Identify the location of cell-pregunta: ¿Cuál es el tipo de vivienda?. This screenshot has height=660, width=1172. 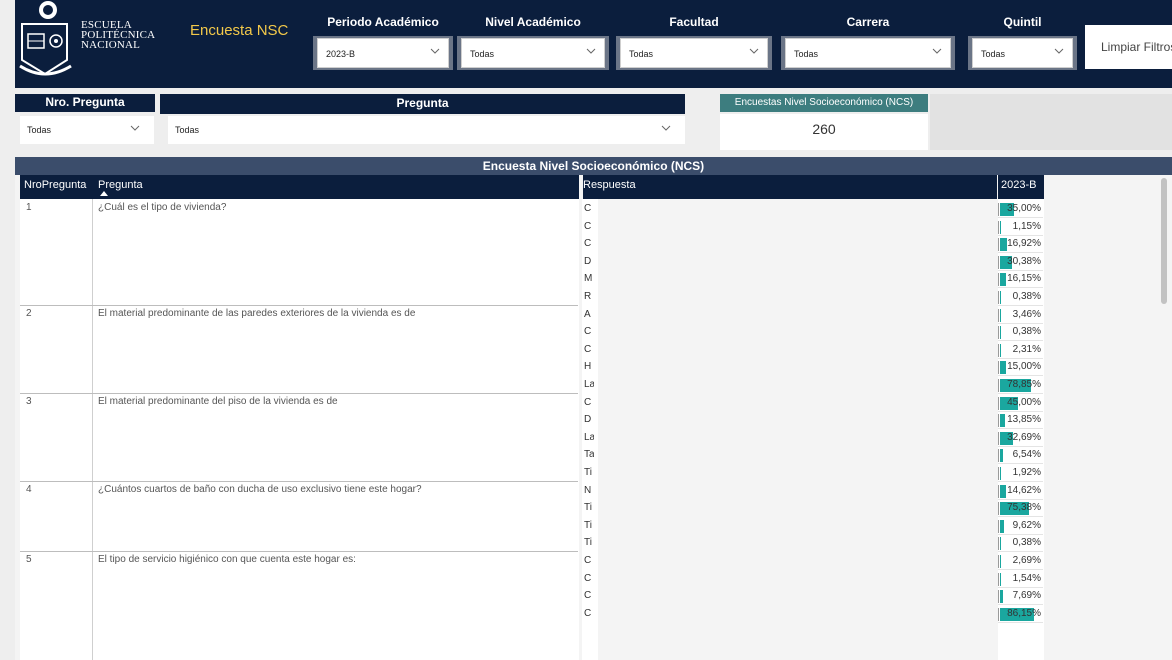
(162, 207).